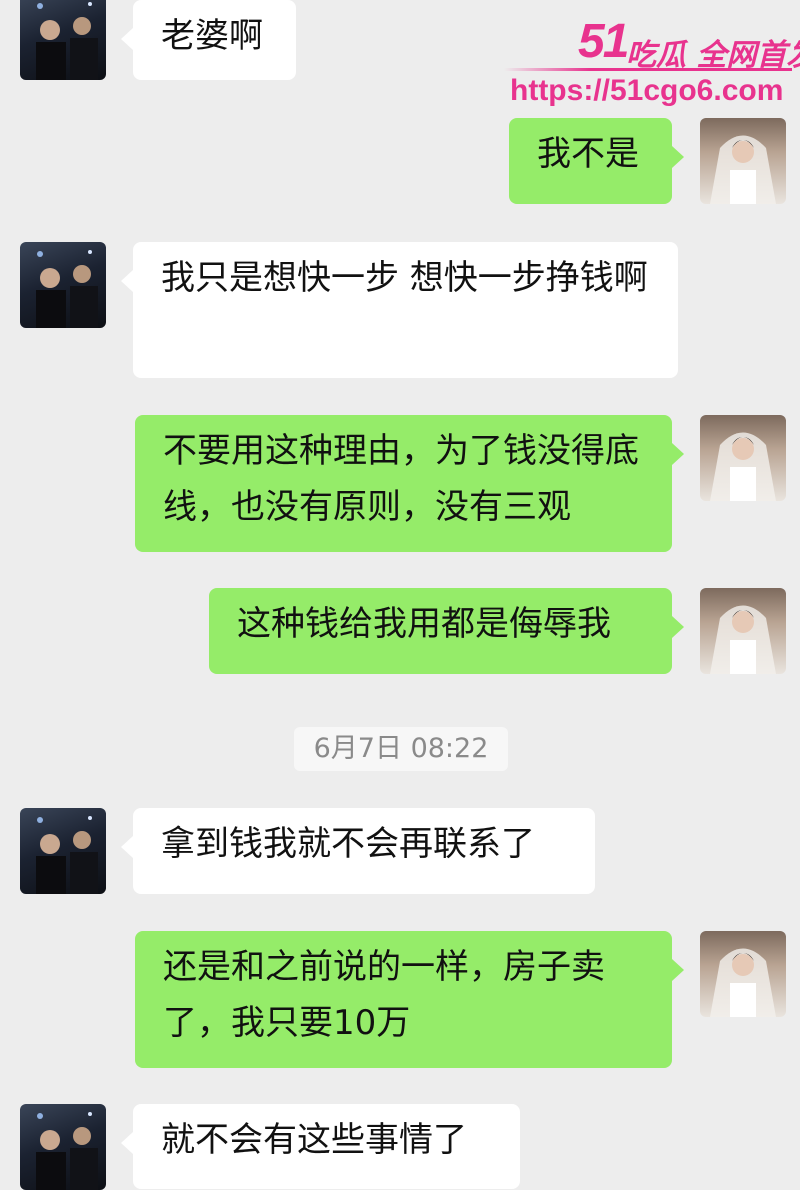  I want to click on message-bubble-incoming: 拿到钱我就不会再联系了, so click(358, 851).